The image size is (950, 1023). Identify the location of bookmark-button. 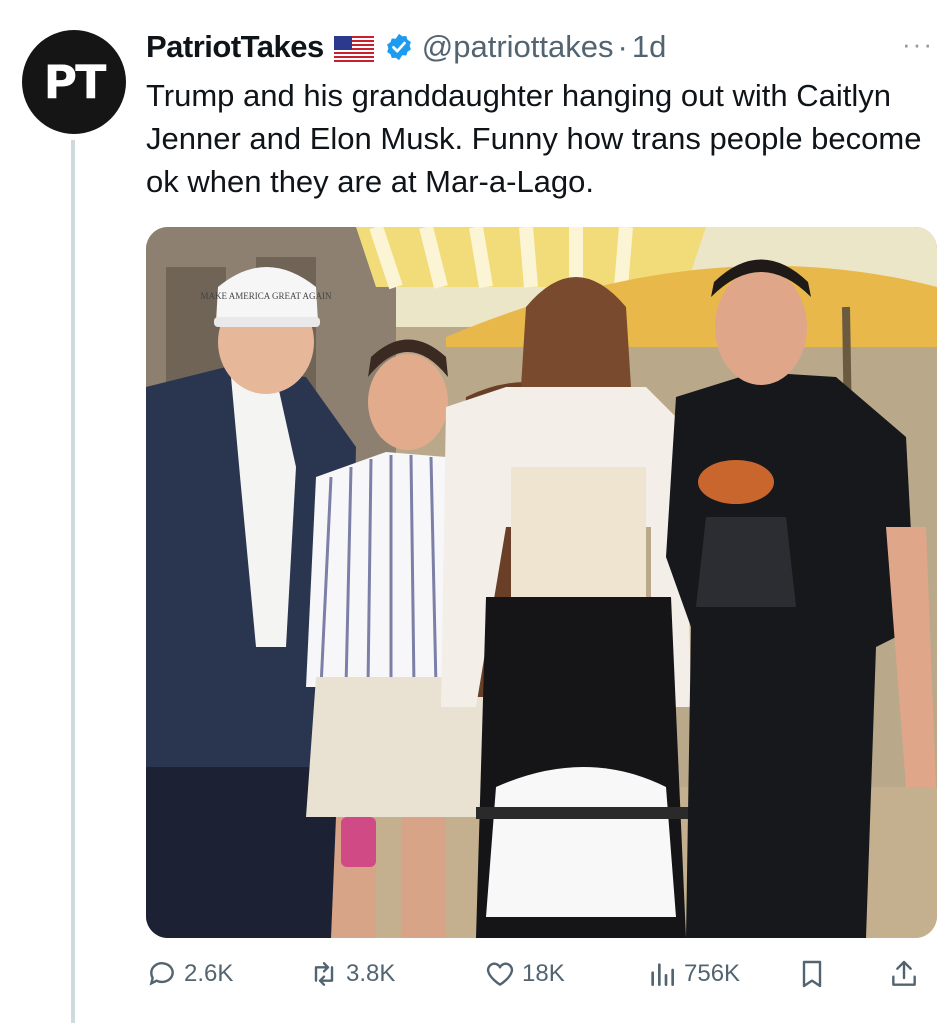
(815, 974).